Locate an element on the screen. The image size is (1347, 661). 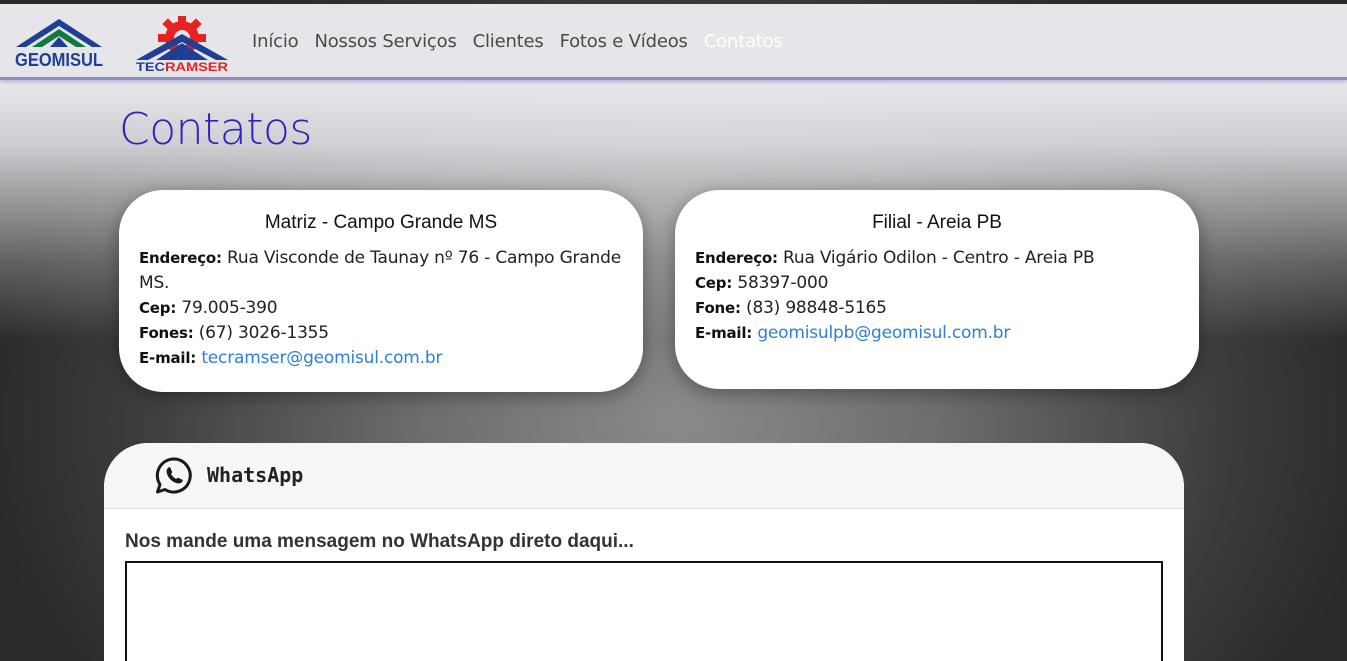
phone-value: (67) 3026-1355 is located at coordinates (263, 333).